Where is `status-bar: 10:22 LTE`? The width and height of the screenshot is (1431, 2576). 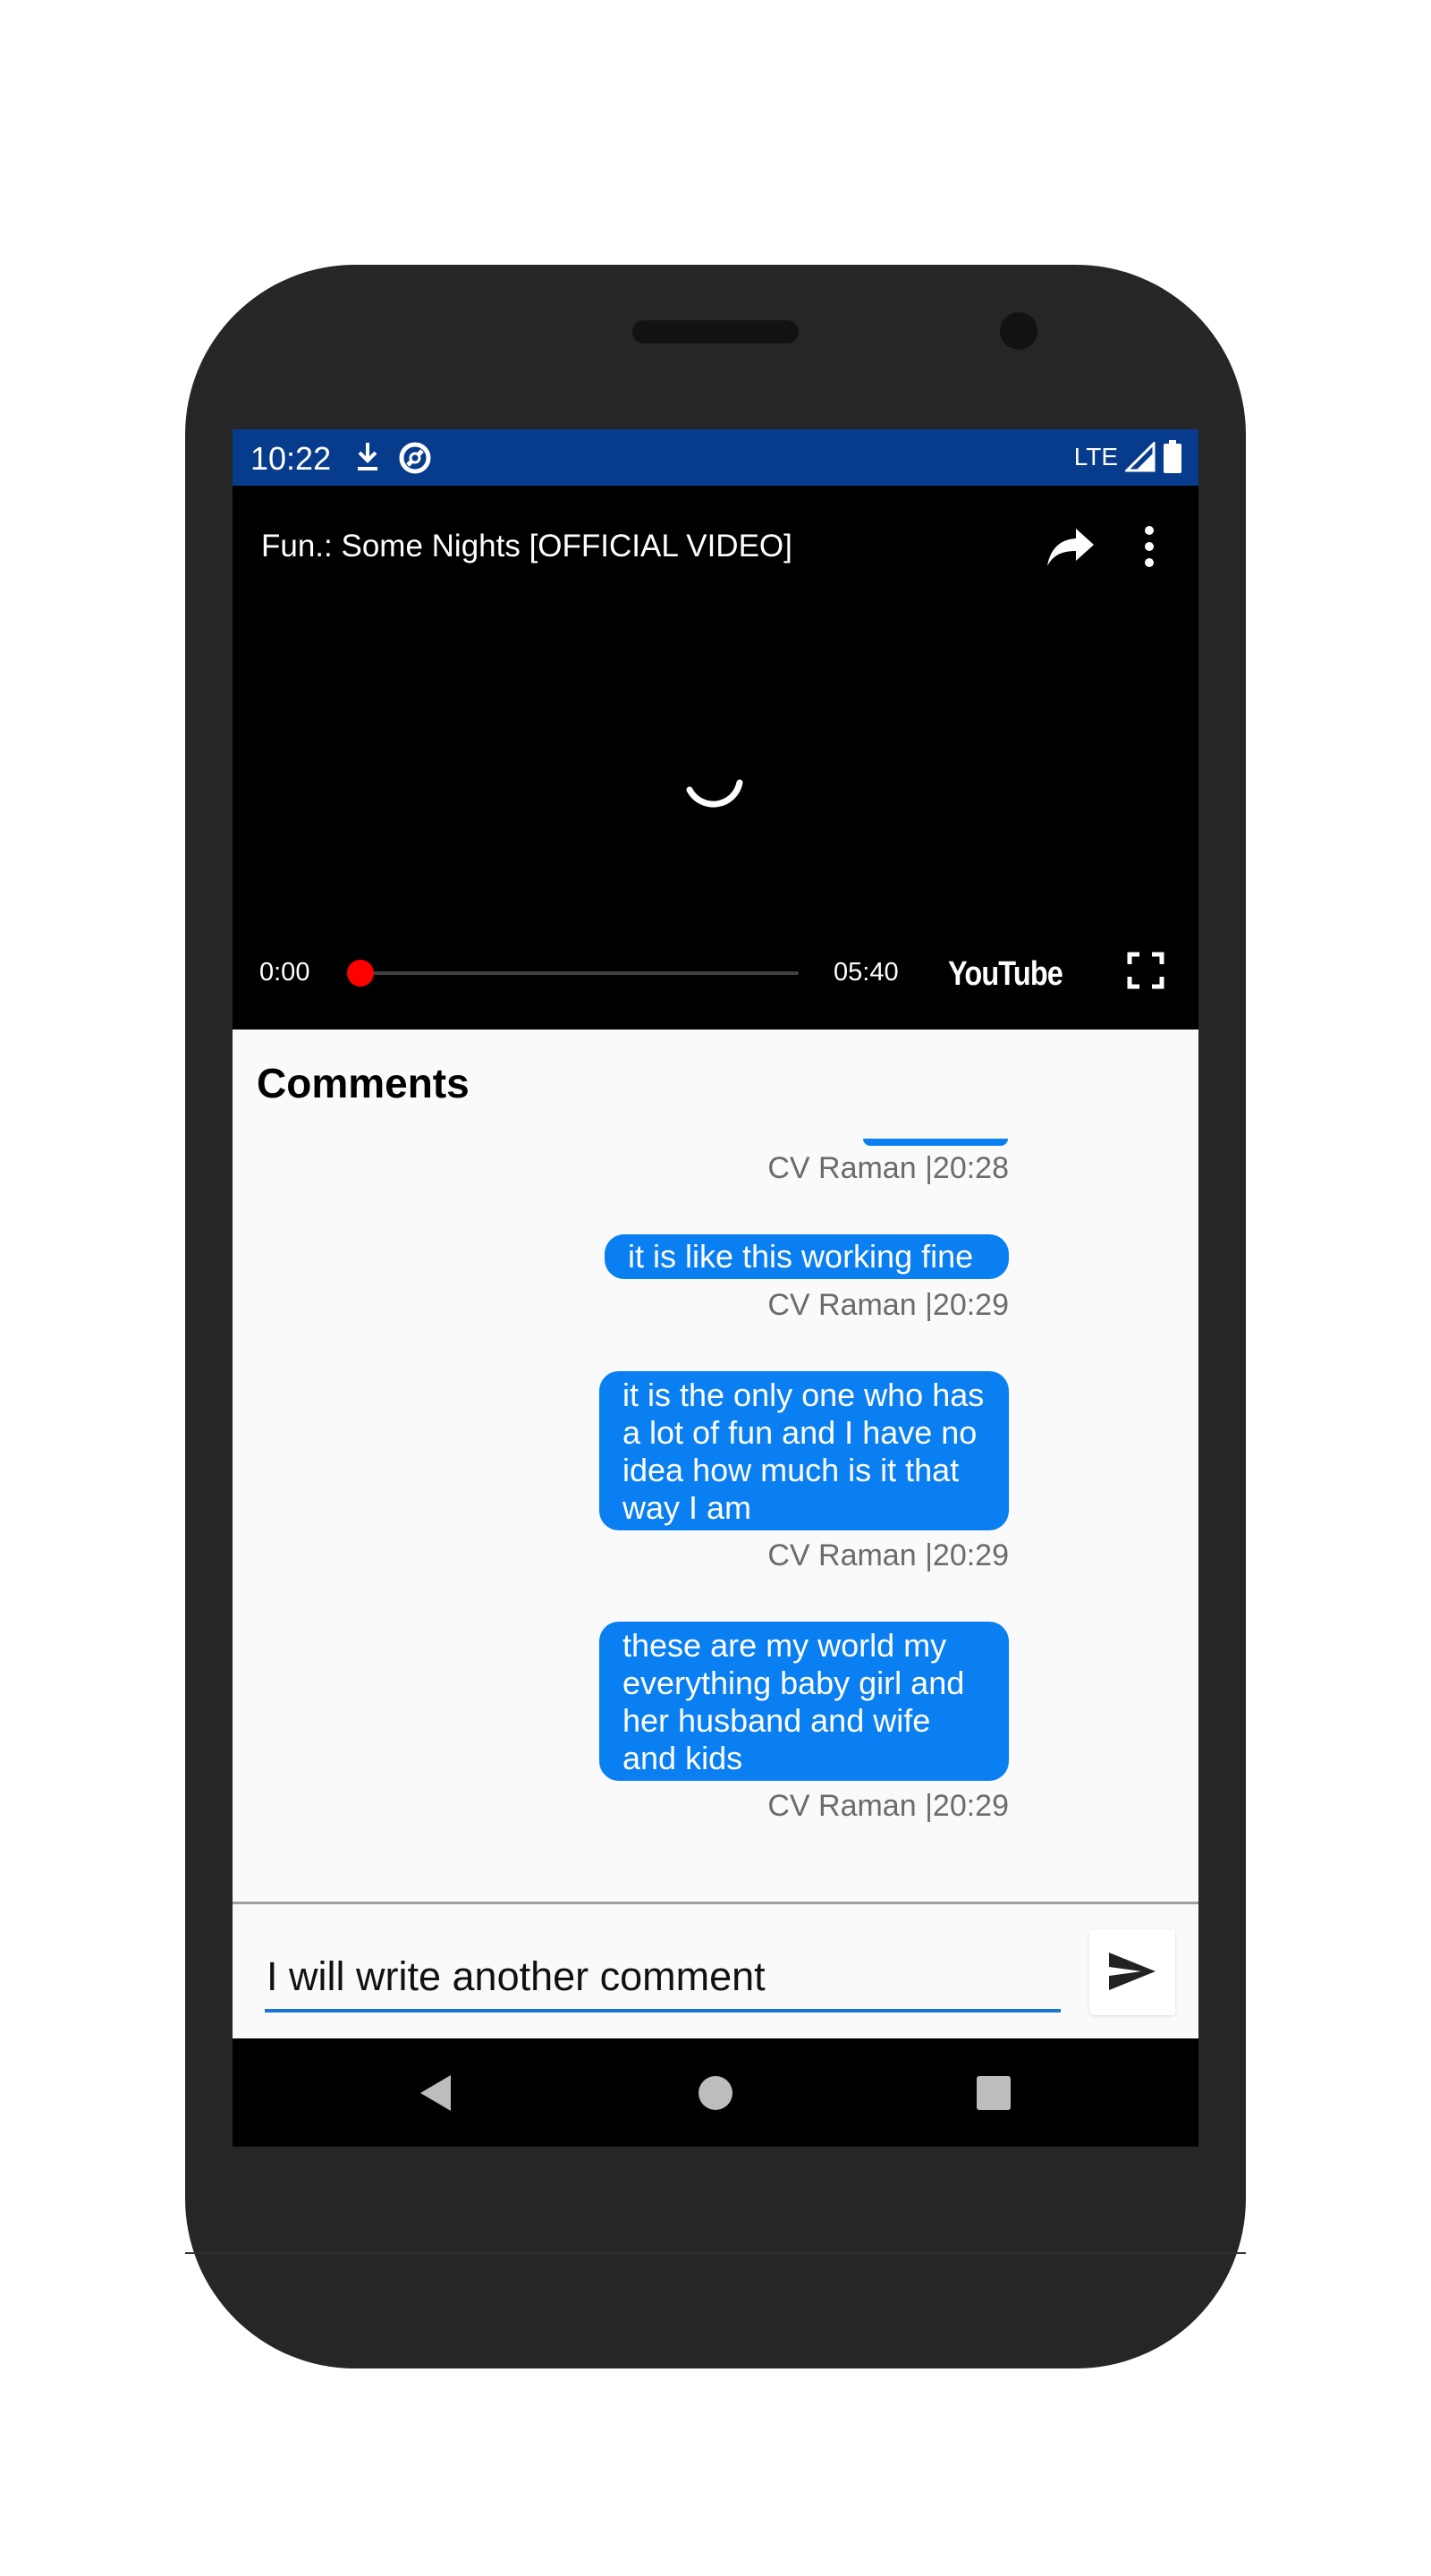
status-bar: 10:22 LTE is located at coordinates (716, 457).